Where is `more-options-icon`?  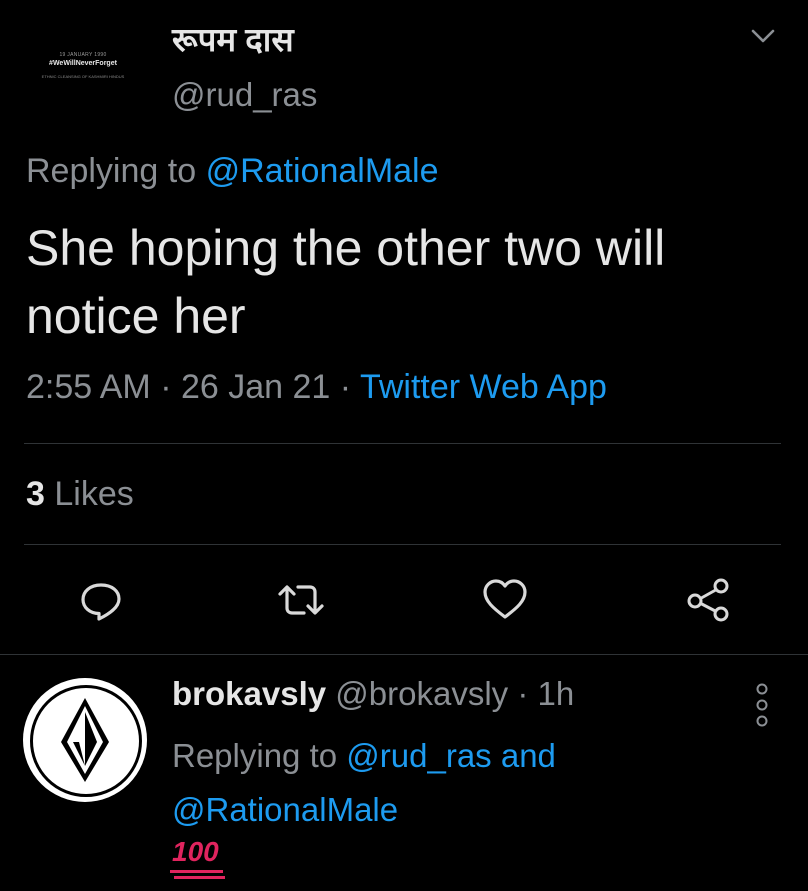
more-options-icon is located at coordinates (762, 707).